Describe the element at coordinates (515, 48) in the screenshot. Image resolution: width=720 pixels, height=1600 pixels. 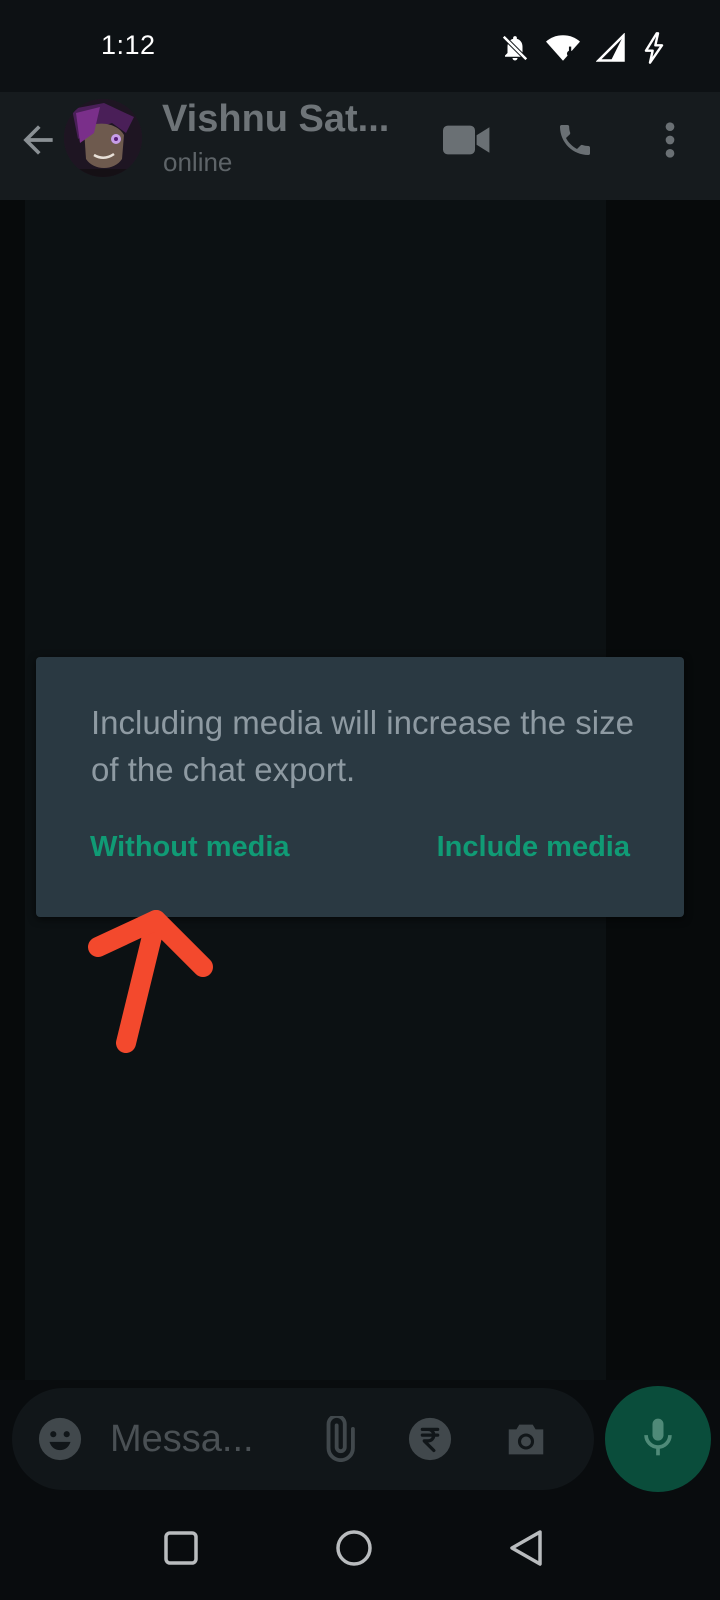
I see `bell-off-icon` at that location.